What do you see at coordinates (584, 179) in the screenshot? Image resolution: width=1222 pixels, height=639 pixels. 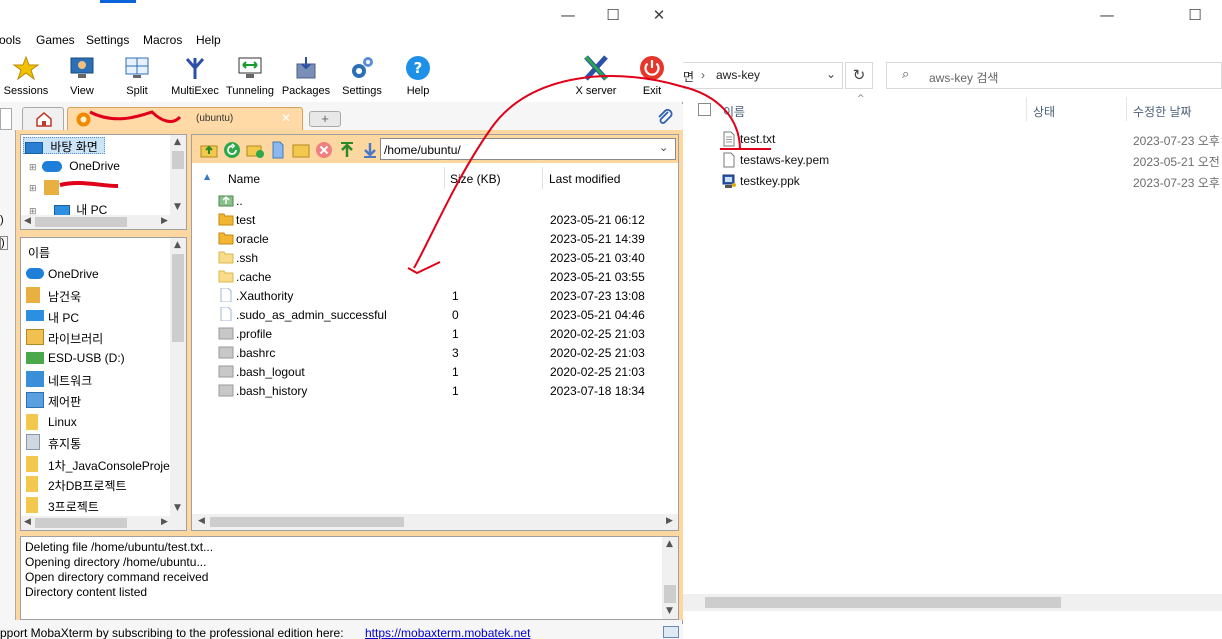 I see `column-modified: Last modified` at bounding box center [584, 179].